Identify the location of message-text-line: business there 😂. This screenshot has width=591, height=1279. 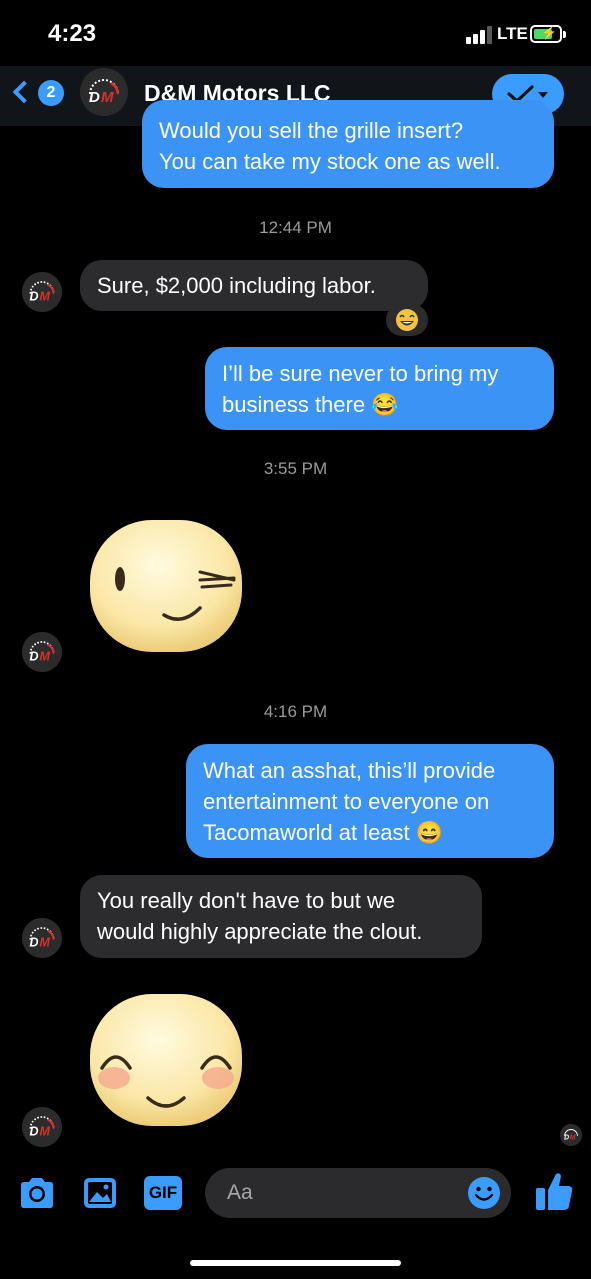
(310, 404).